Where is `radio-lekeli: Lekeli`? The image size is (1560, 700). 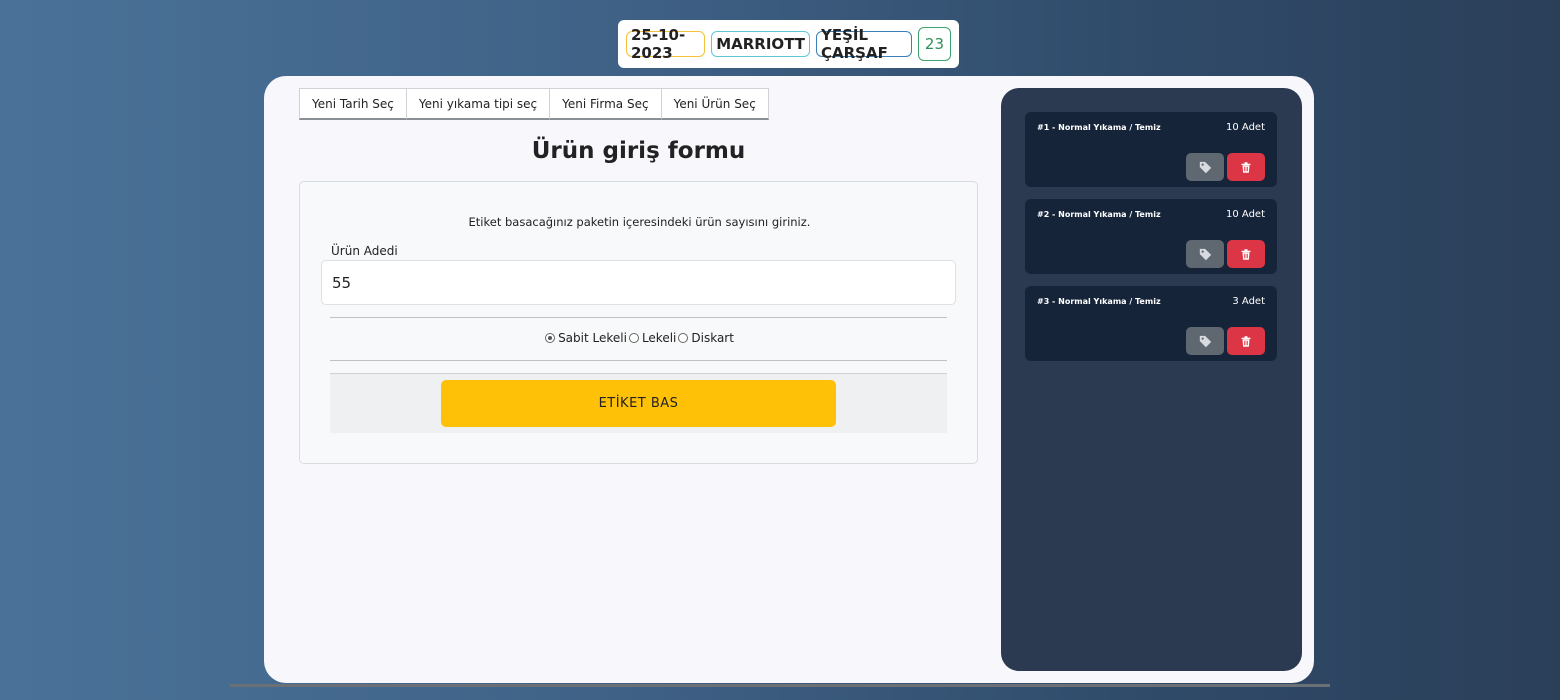
radio-lekeli: Lekeli is located at coordinates (652, 338).